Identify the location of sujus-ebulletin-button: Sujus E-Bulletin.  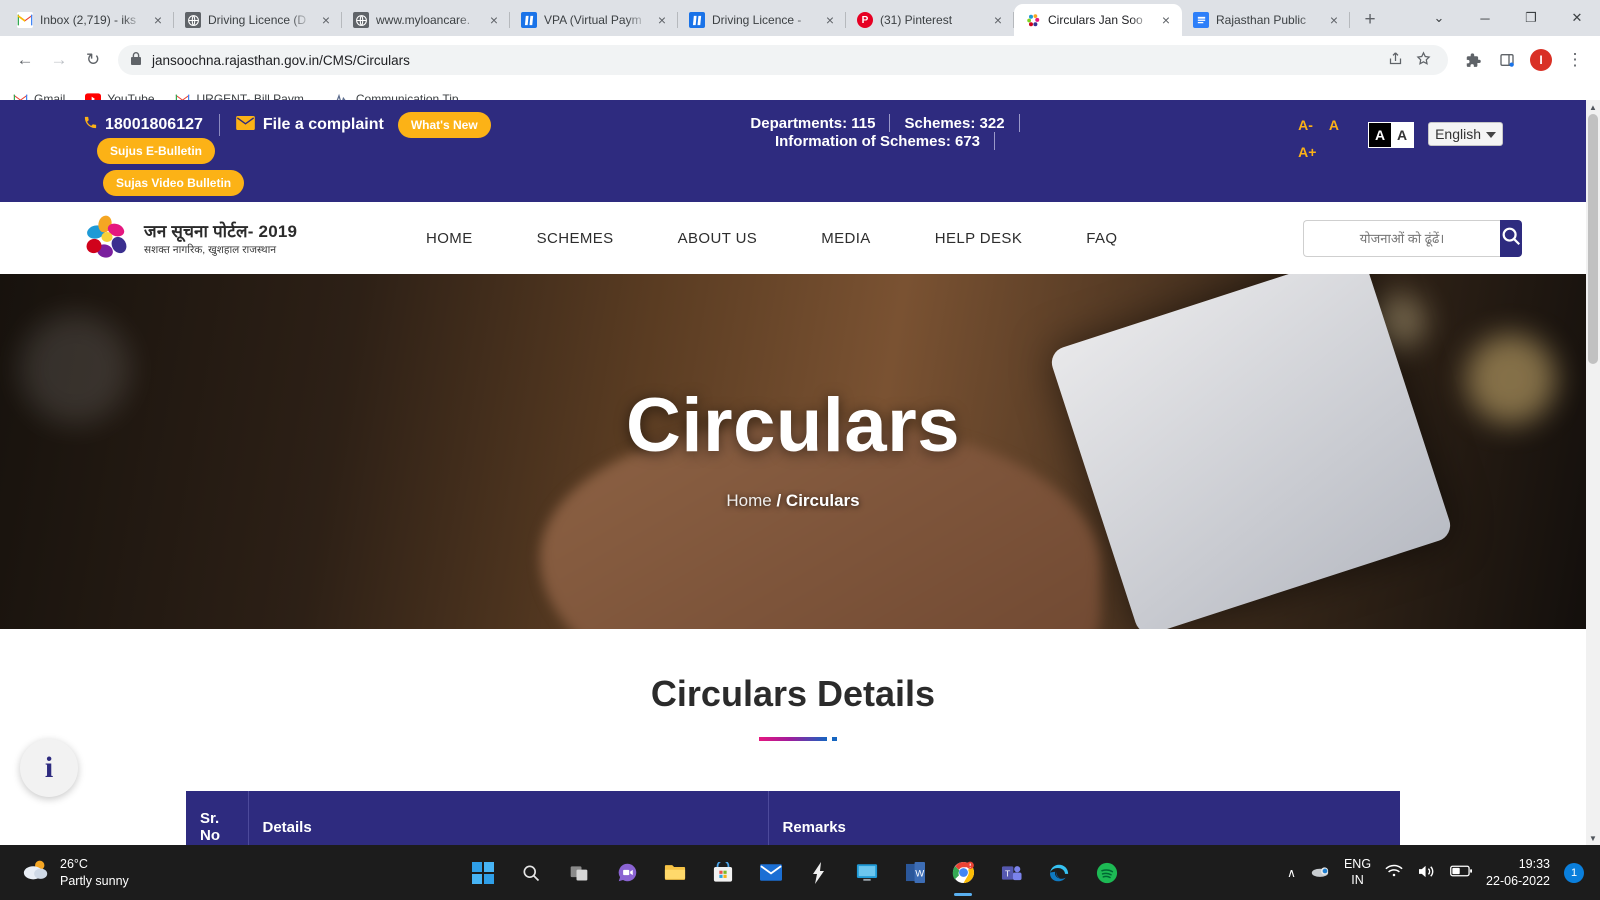
(156, 151).